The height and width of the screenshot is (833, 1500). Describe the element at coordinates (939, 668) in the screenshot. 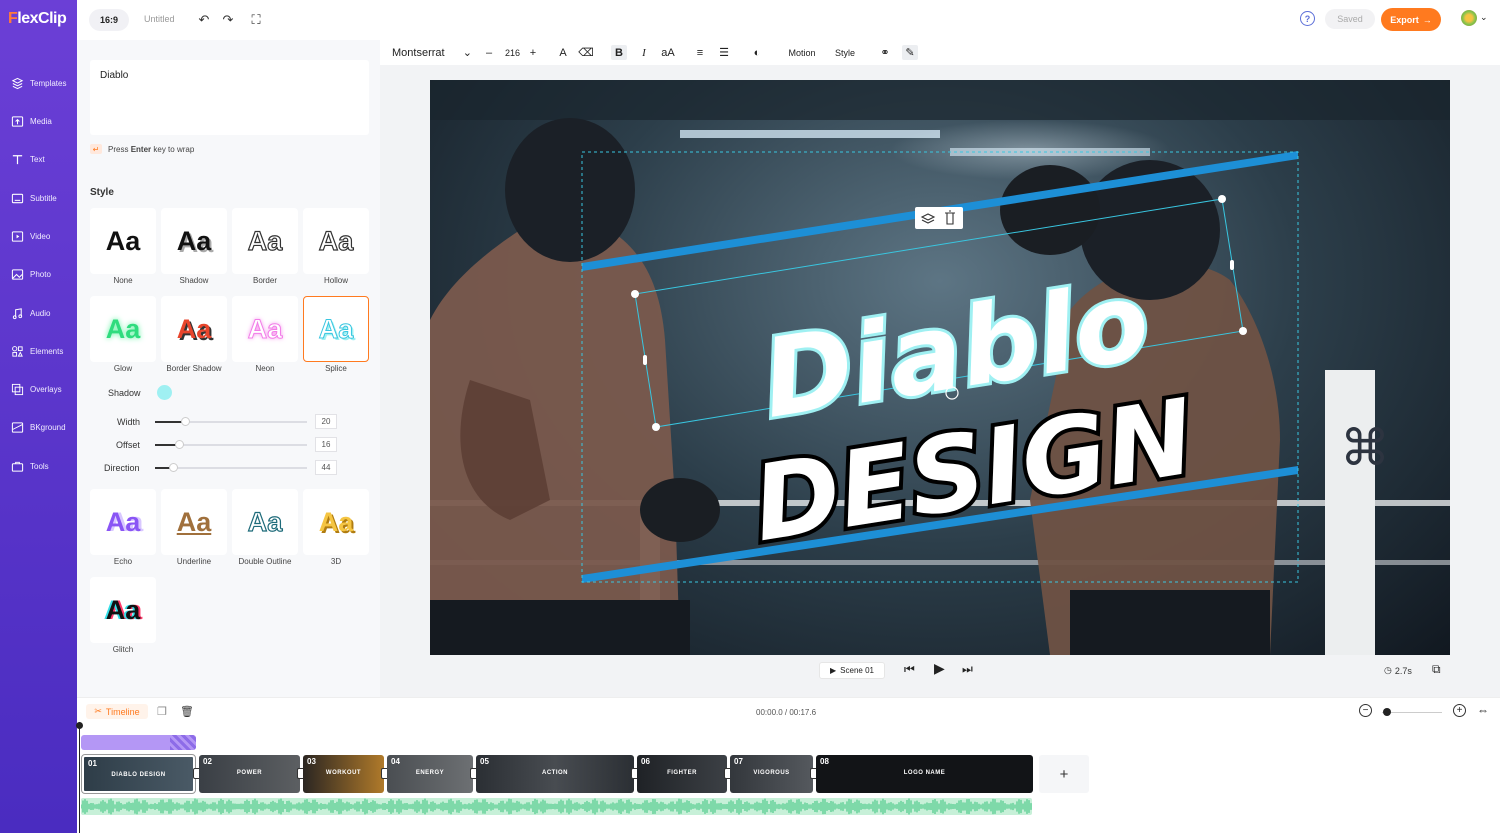

I see `play-icon: ▶` at that location.